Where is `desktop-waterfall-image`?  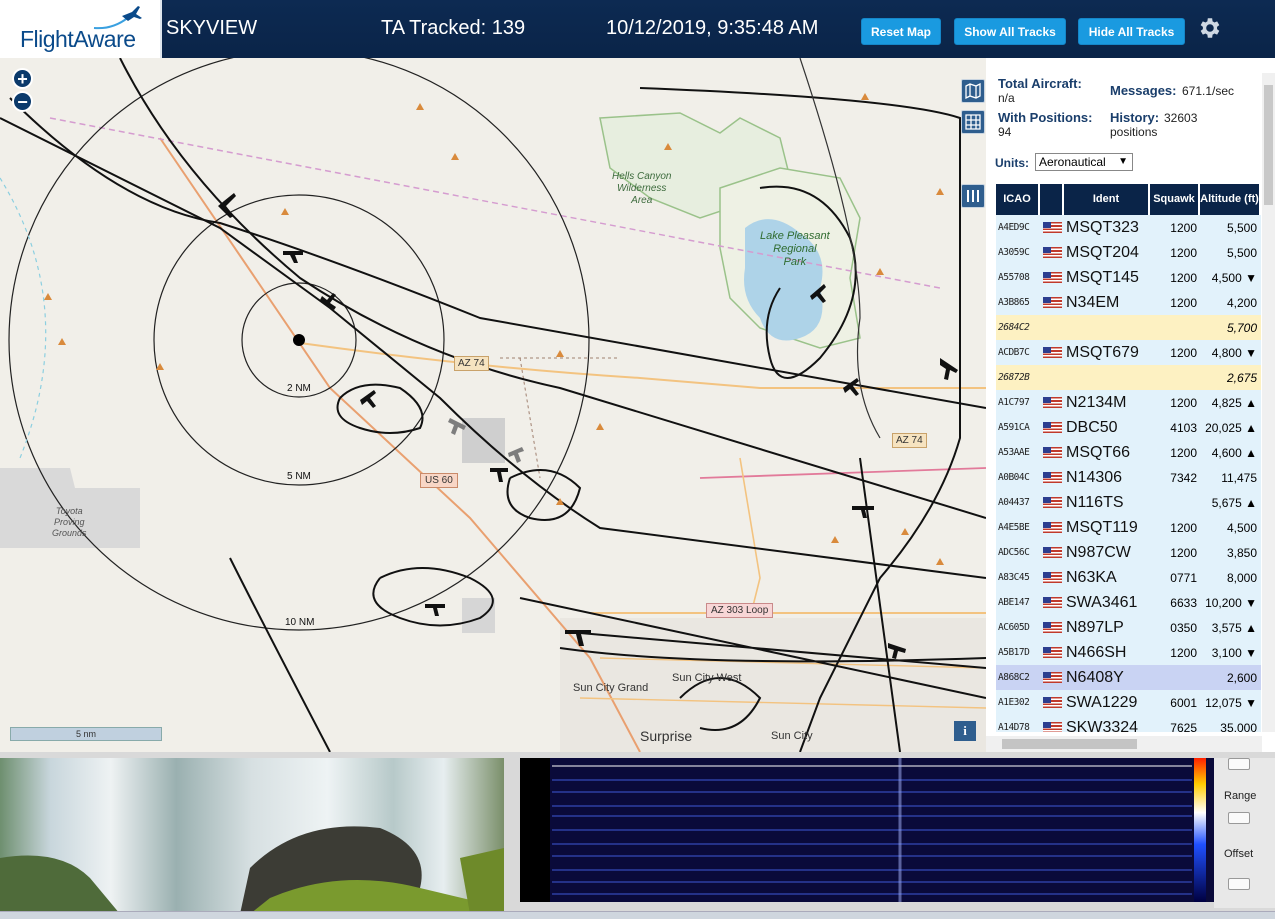
desktop-waterfall-image is located at coordinates (252, 836).